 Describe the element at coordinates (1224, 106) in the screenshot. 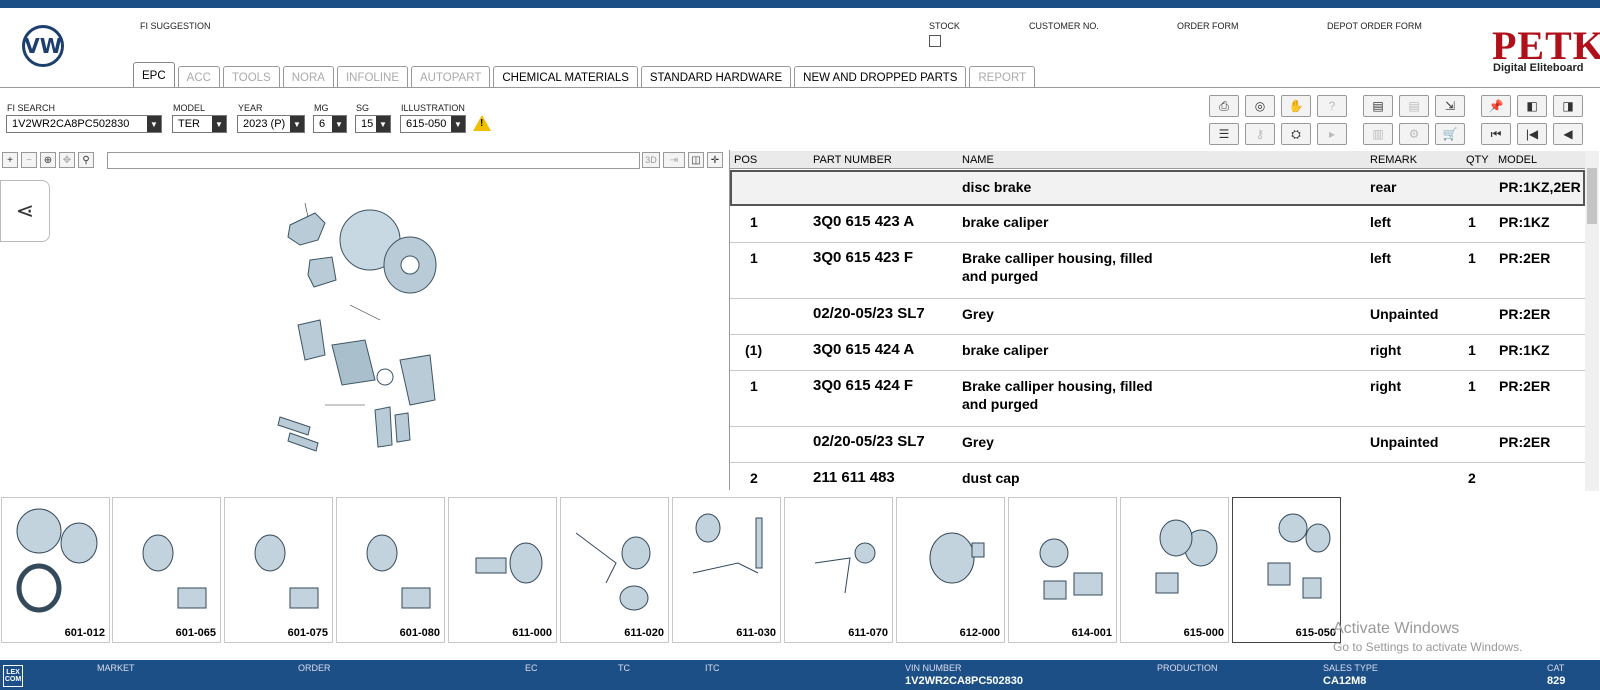

I see `print-icon: ⎙` at that location.